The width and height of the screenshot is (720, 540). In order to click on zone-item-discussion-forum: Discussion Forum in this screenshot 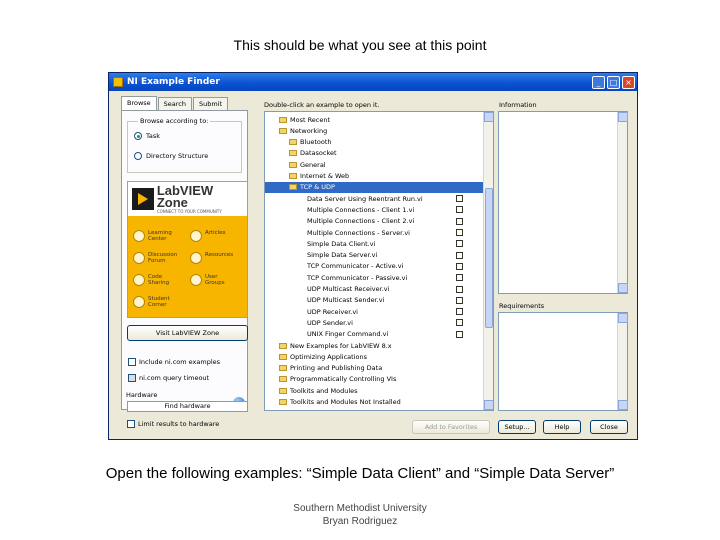, I will do `click(157, 258)`.